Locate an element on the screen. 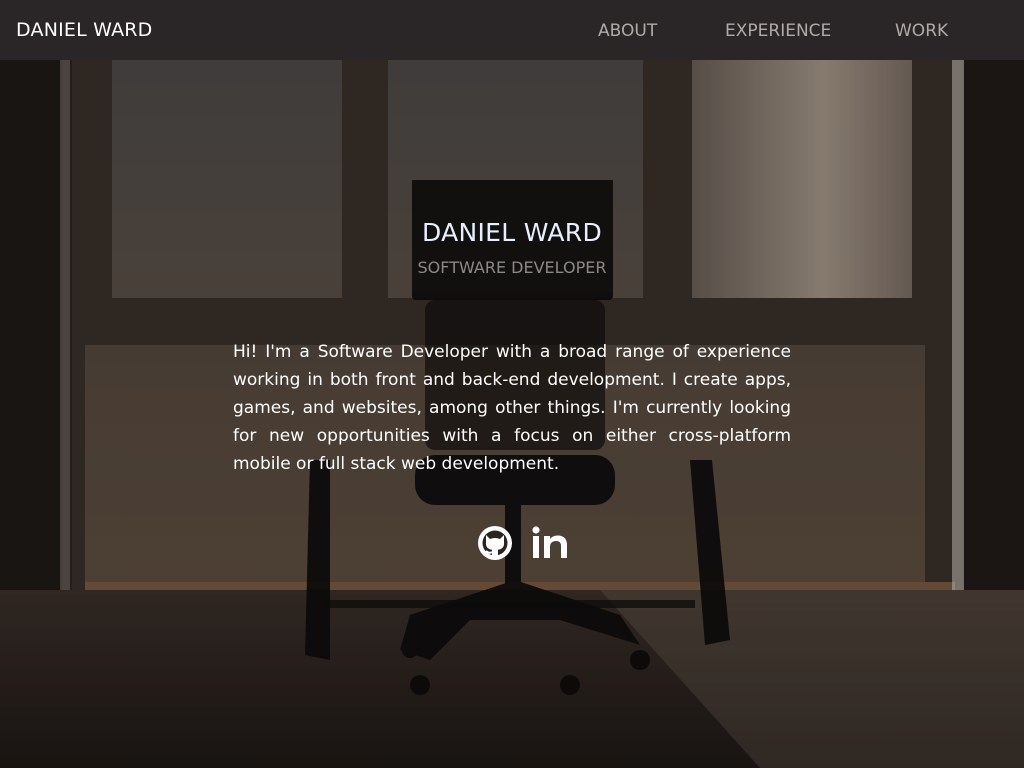  nav-link-experience: EXPERIENCE is located at coordinates (778, 31).